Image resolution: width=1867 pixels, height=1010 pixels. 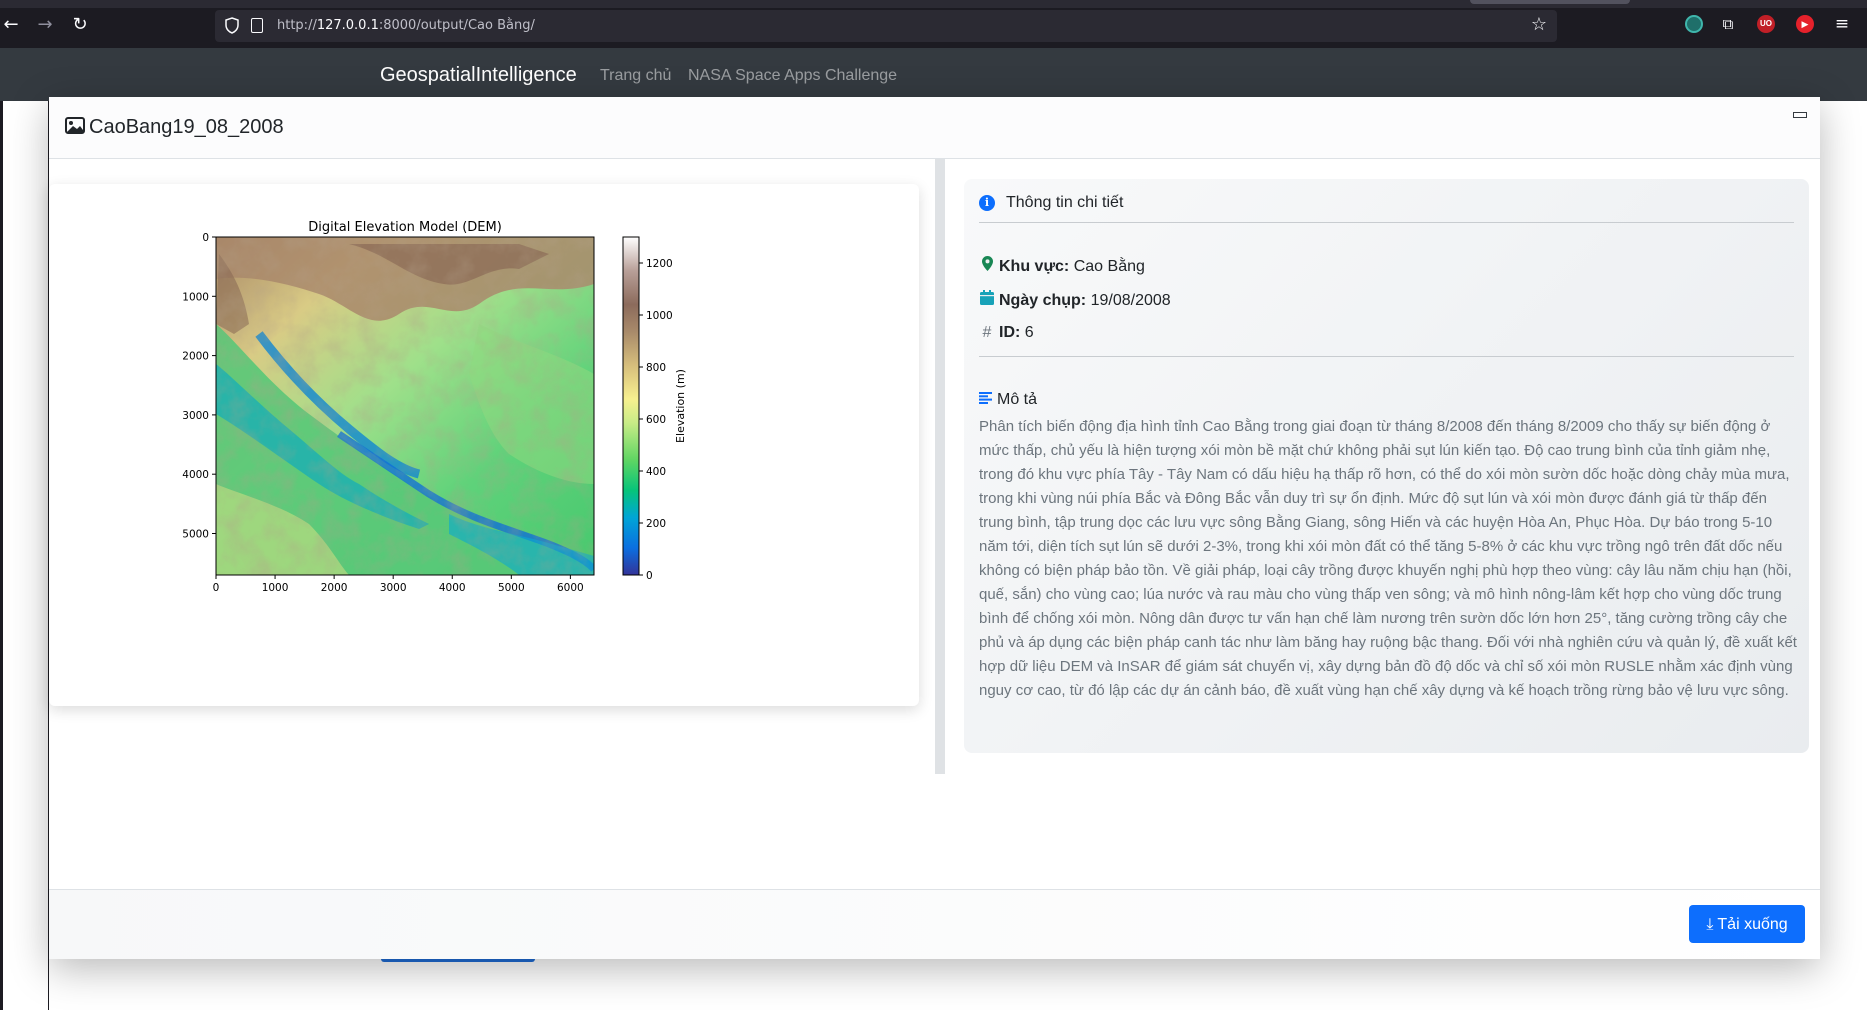 What do you see at coordinates (792, 76) in the screenshot?
I see `nav-link-nasa: NASA Space Apps Challenge` at bounding box center [792, 76].